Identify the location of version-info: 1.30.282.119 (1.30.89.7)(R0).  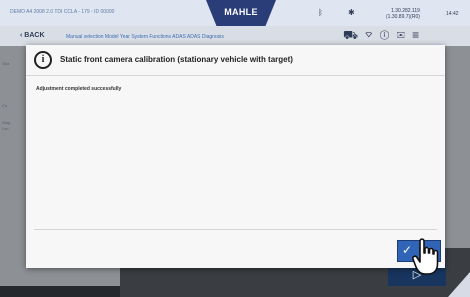
(403, 14).